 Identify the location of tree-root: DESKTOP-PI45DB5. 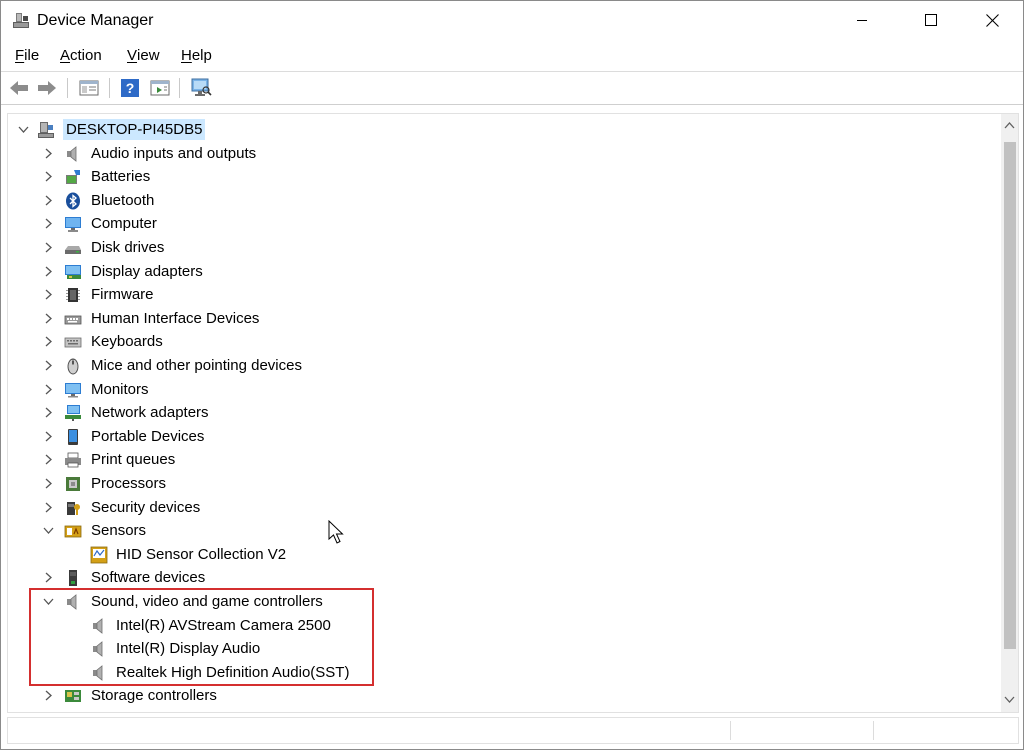
(498, 129).